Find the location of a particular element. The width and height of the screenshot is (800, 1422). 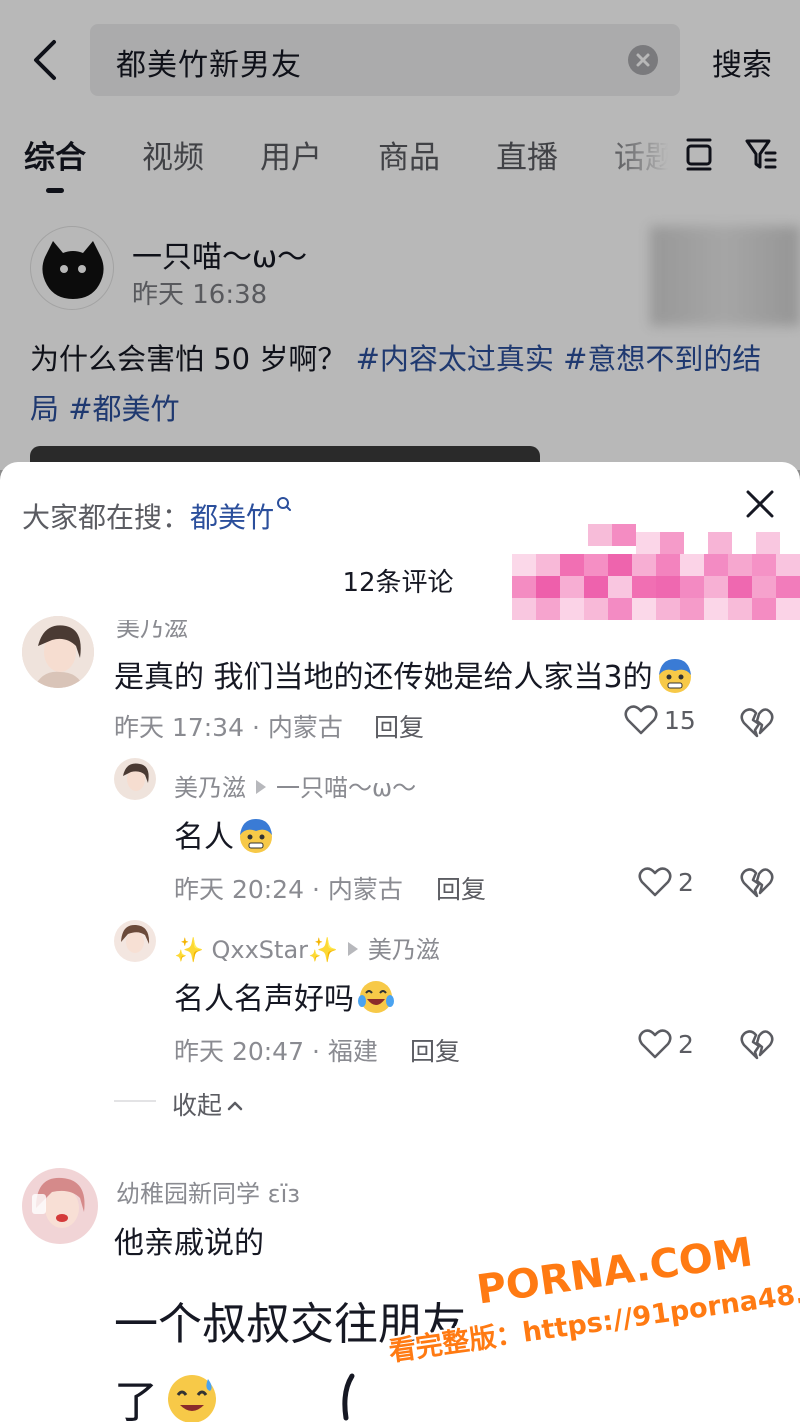

tab-live: 直播 is located at coordinates (527, 154).